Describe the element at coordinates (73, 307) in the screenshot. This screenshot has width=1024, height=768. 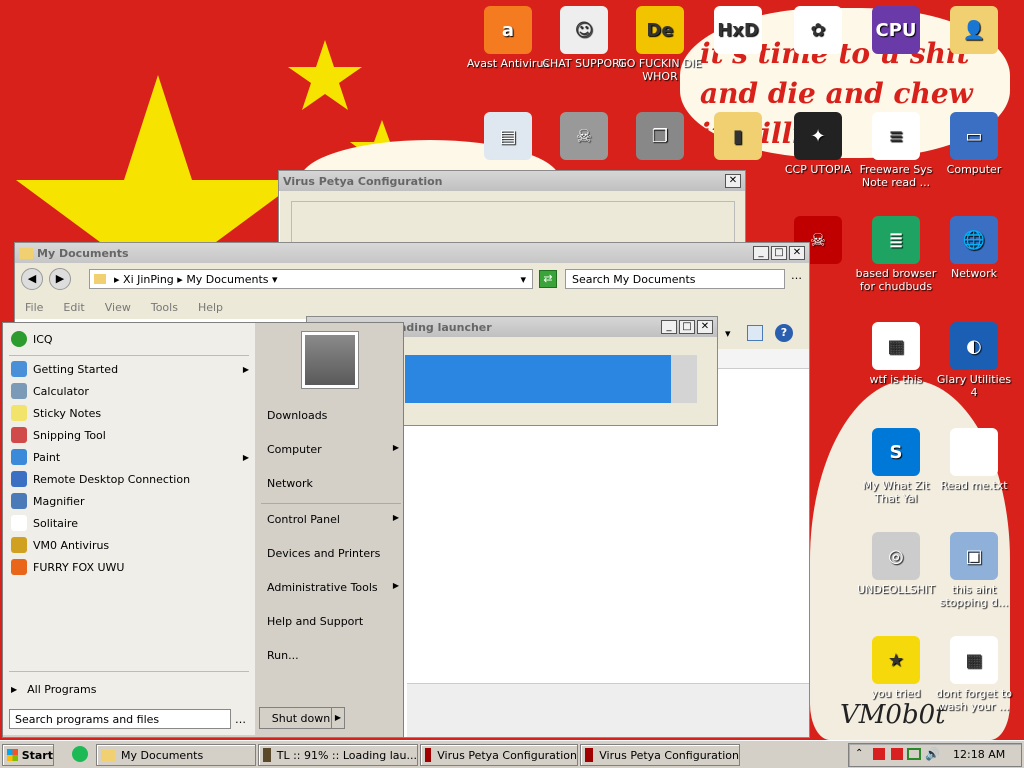
I see `menu-edit: Edit` at that location.